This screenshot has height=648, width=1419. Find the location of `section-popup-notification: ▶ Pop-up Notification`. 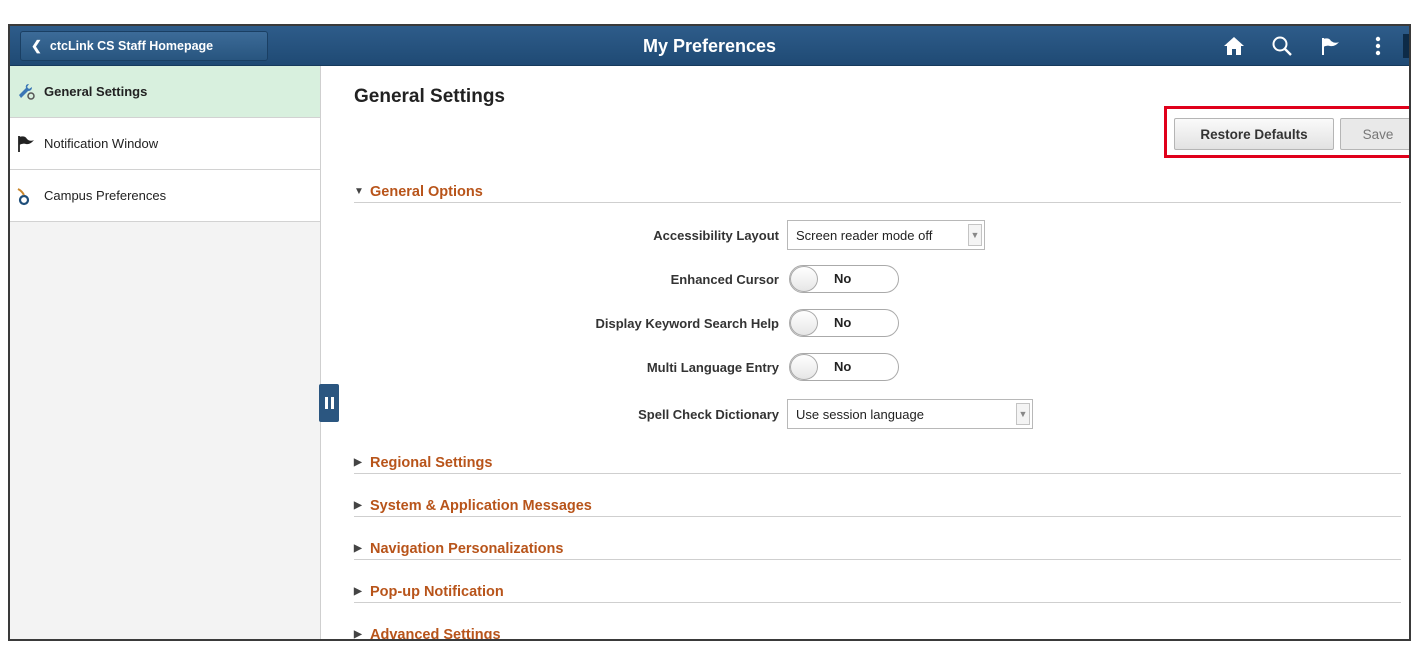

section-popup-notification: ▶ Pop-up Notification is located at coordinates (877, 592).